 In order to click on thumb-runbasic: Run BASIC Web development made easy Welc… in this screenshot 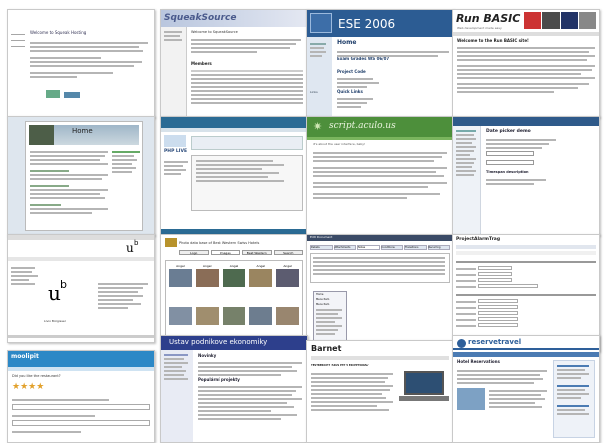, I will do `click(526, 63)`.